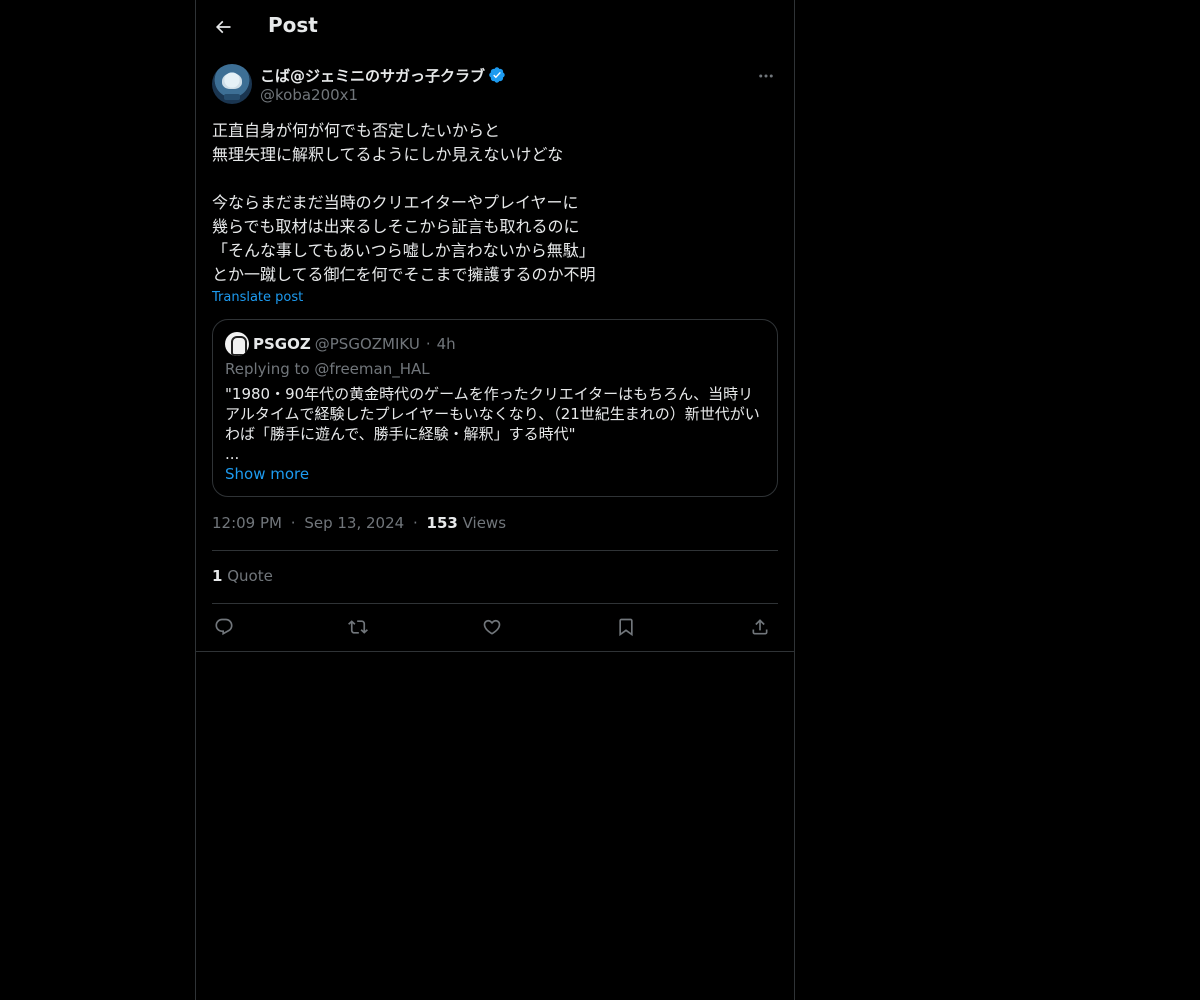  Describe the element at coordinates (367, 344) in the screenshot. I see `quoted-handle: @PSGOZMIKU` at that location.